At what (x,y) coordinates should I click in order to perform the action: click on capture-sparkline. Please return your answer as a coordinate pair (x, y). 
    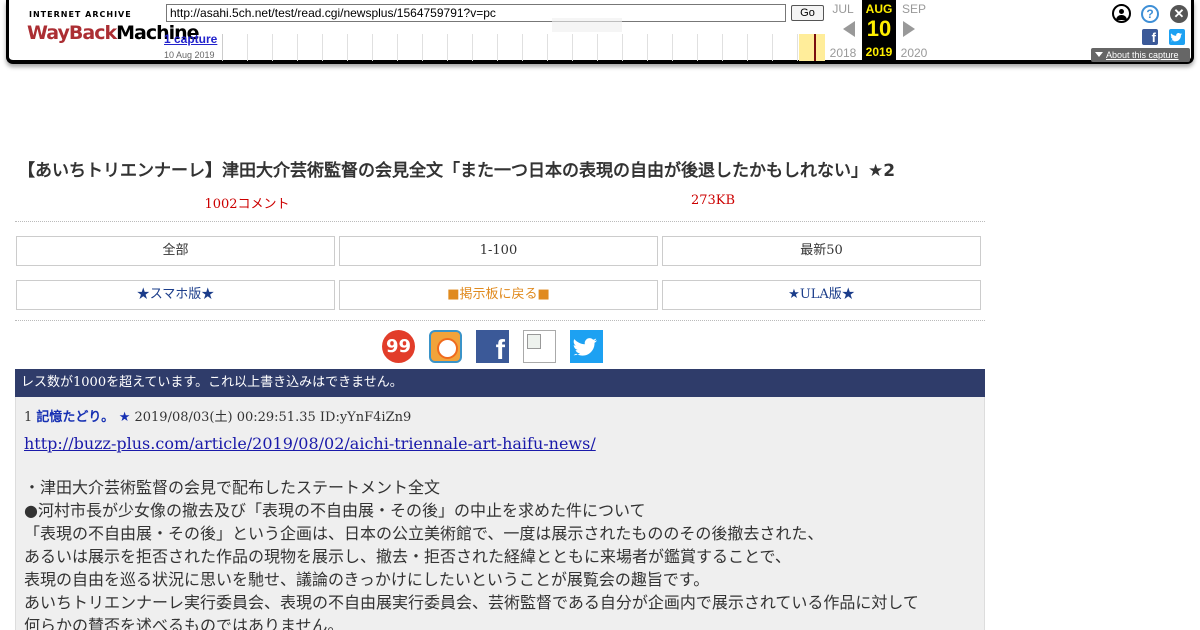
    Looking at the image, I should click on (524, 47).